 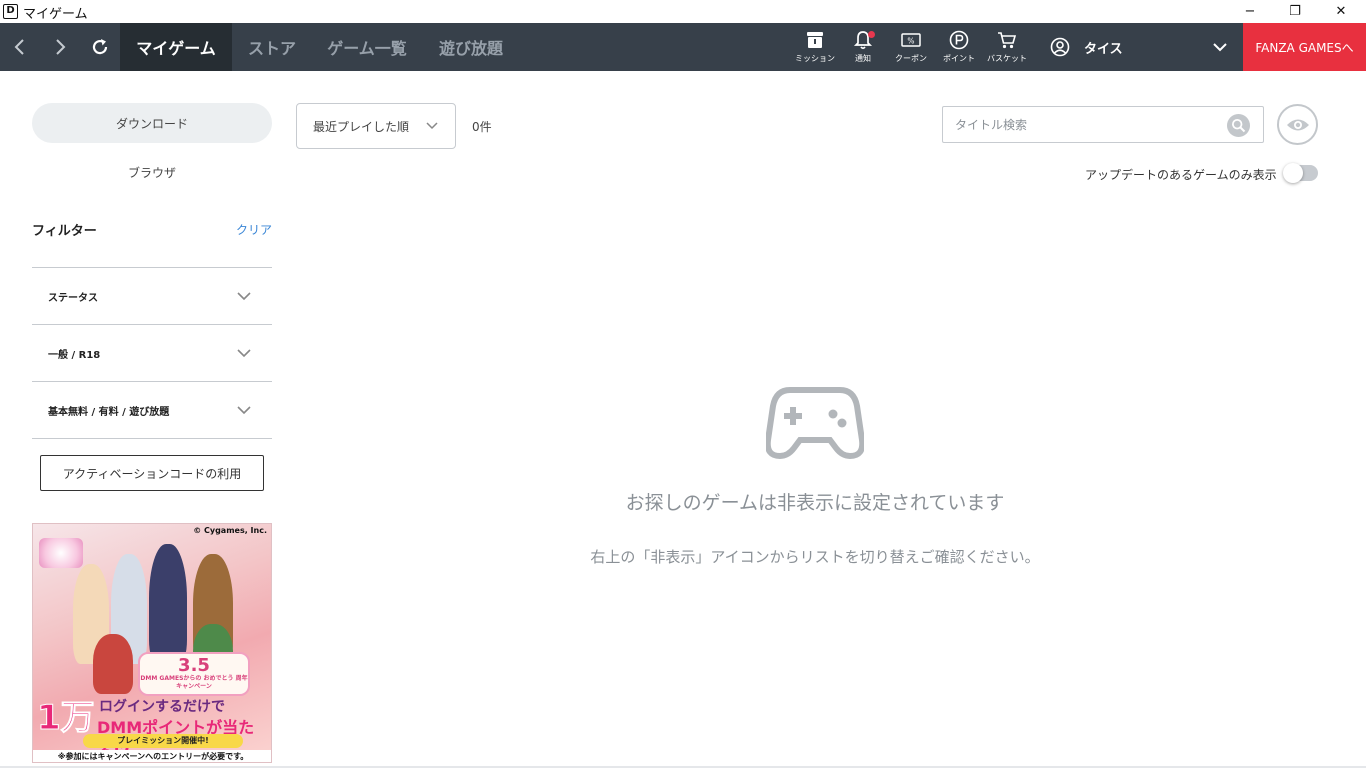 What do you see at coordinates (152, 473) in the screenshot?
I see `activation-code-button: アクティベーションコードの利用` at bounding box center [152, 473].